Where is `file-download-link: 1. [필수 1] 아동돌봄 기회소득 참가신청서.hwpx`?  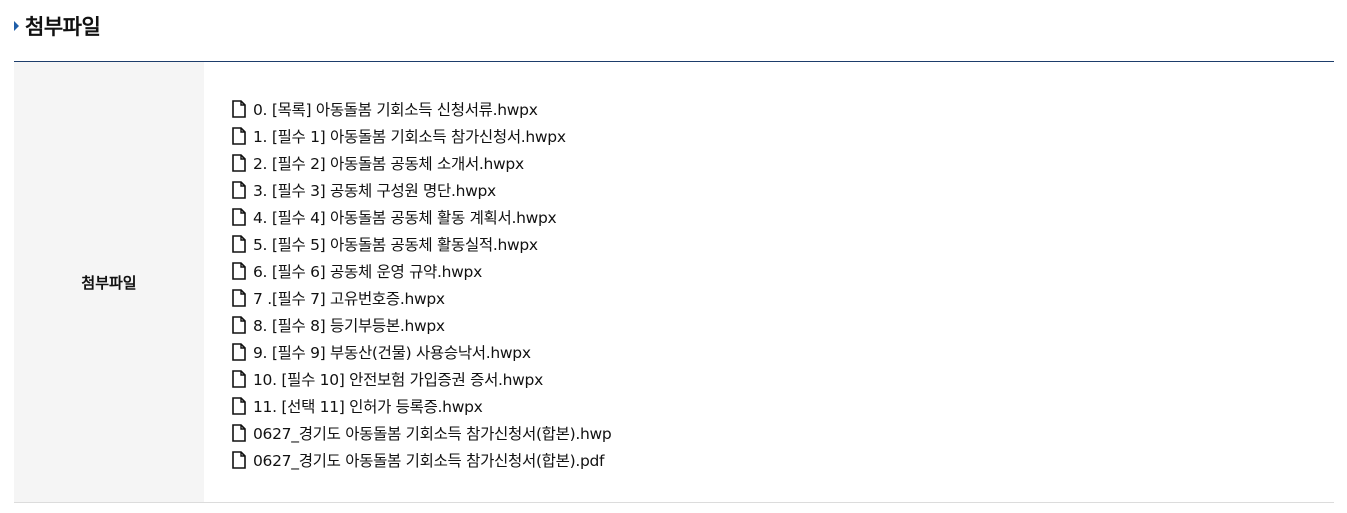
file-download-link: 1. [필수 1] 아동돌봄 기회소득 참가신청서.hwpx is located at coordinates (409, 136).